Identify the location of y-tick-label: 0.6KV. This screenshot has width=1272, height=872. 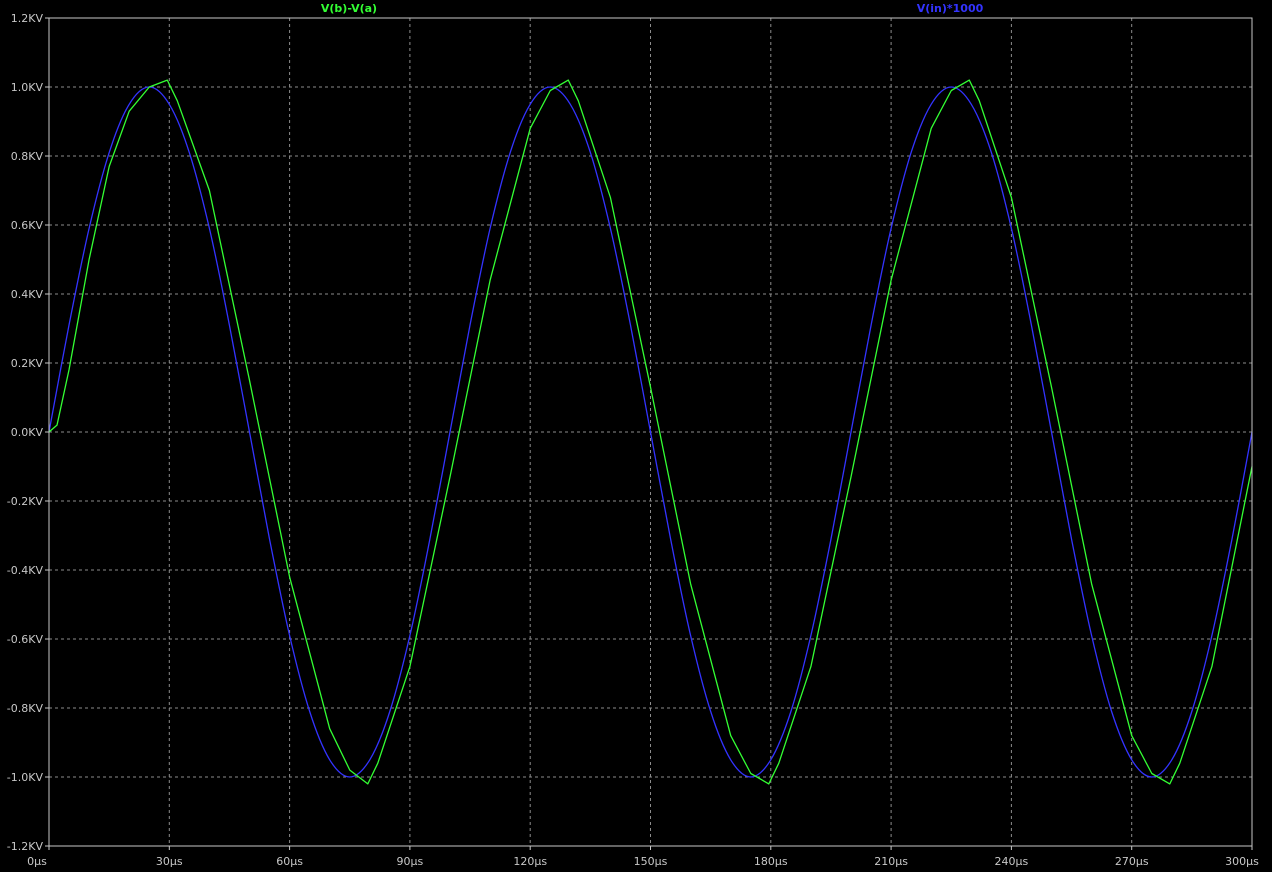
(27, 225).